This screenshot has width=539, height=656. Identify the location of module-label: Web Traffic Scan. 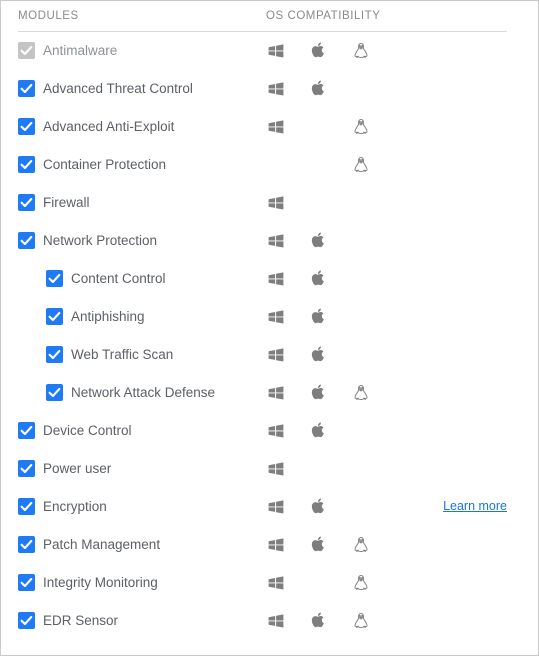
(122, 354).